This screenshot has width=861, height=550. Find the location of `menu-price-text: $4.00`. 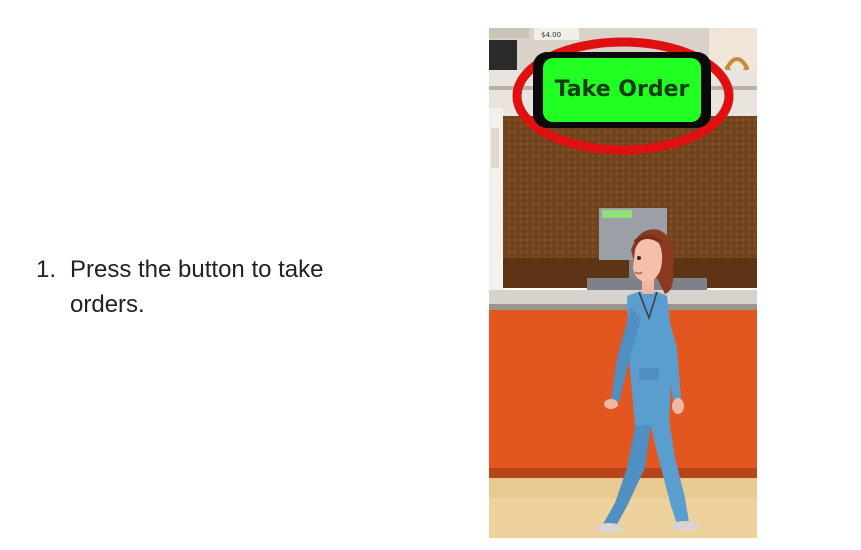

menu-price-text: $4.00 is located at coordinates (551, 35).